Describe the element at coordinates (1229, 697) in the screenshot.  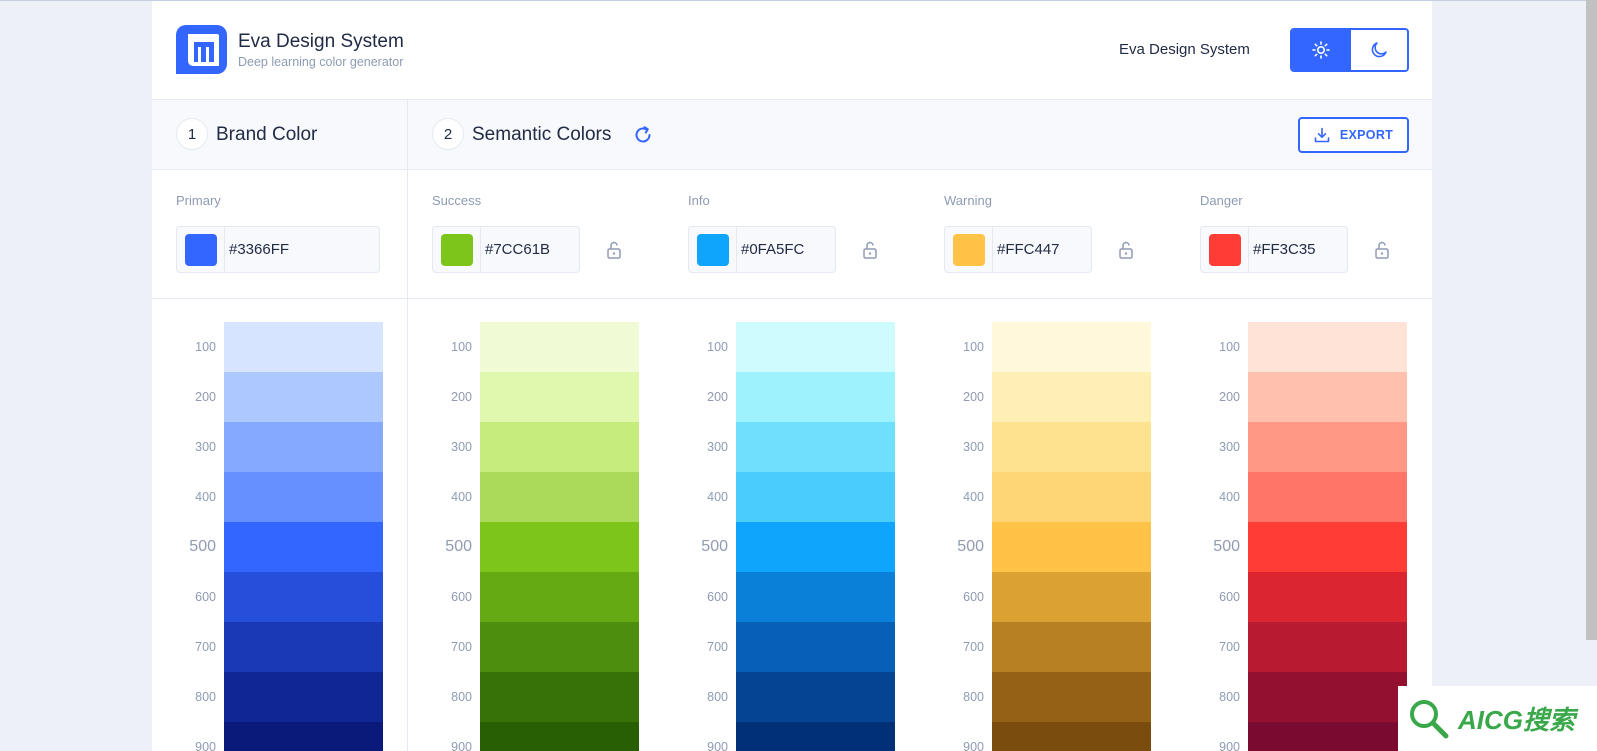
I see `danger-shade-label: 800` at that location.